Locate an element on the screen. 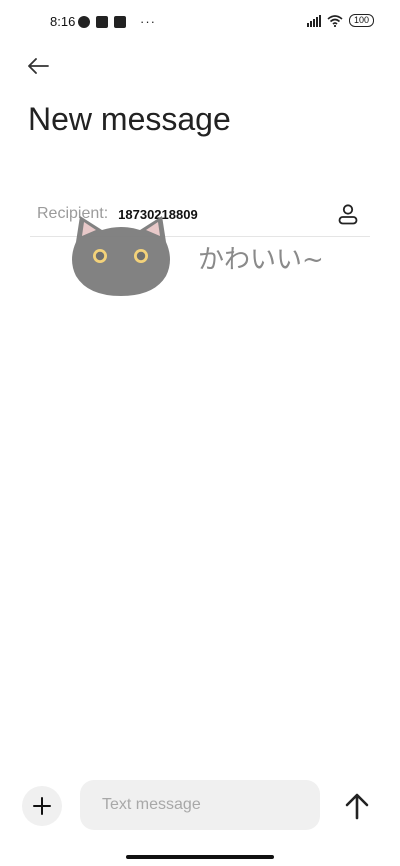 The image size is (400, 866). add-contact-button is located at coordinates (348, 214).